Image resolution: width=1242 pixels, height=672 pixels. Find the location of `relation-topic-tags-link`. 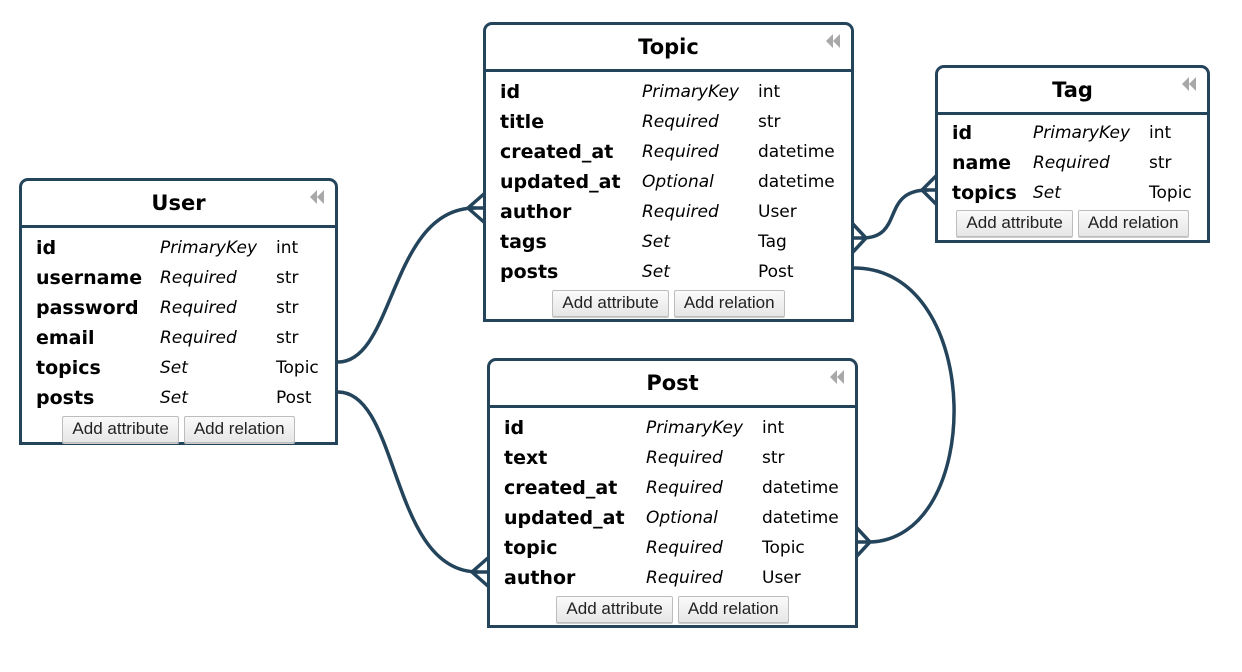

relation-topic-tags-link is located at coordinates (895, 214).